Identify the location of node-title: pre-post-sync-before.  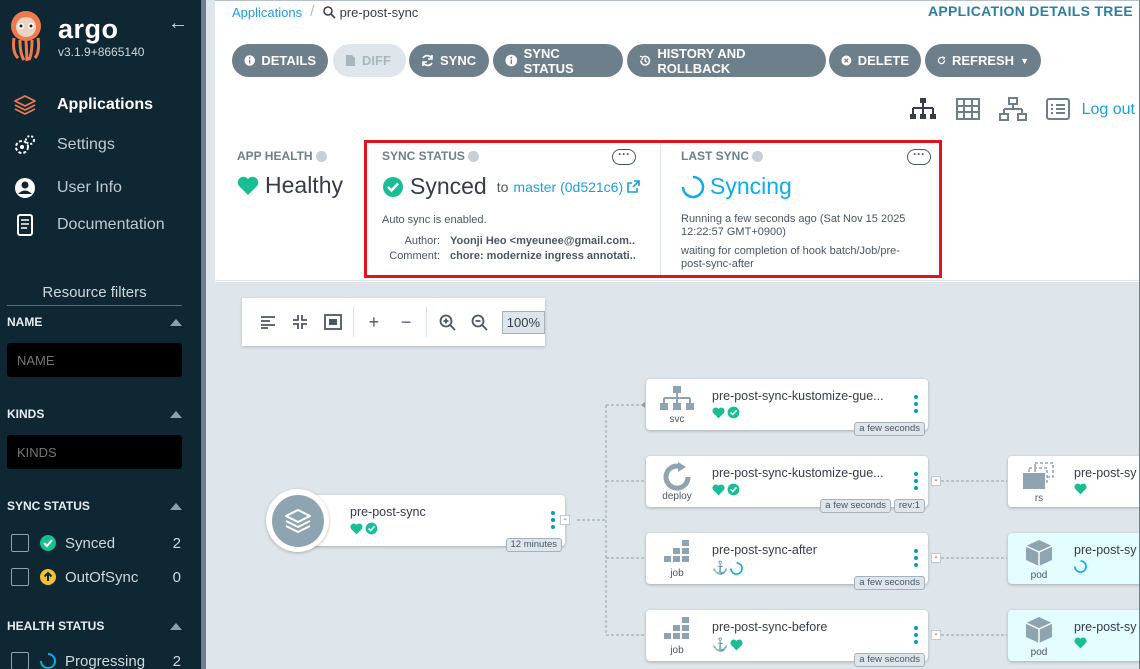
(770, 627).